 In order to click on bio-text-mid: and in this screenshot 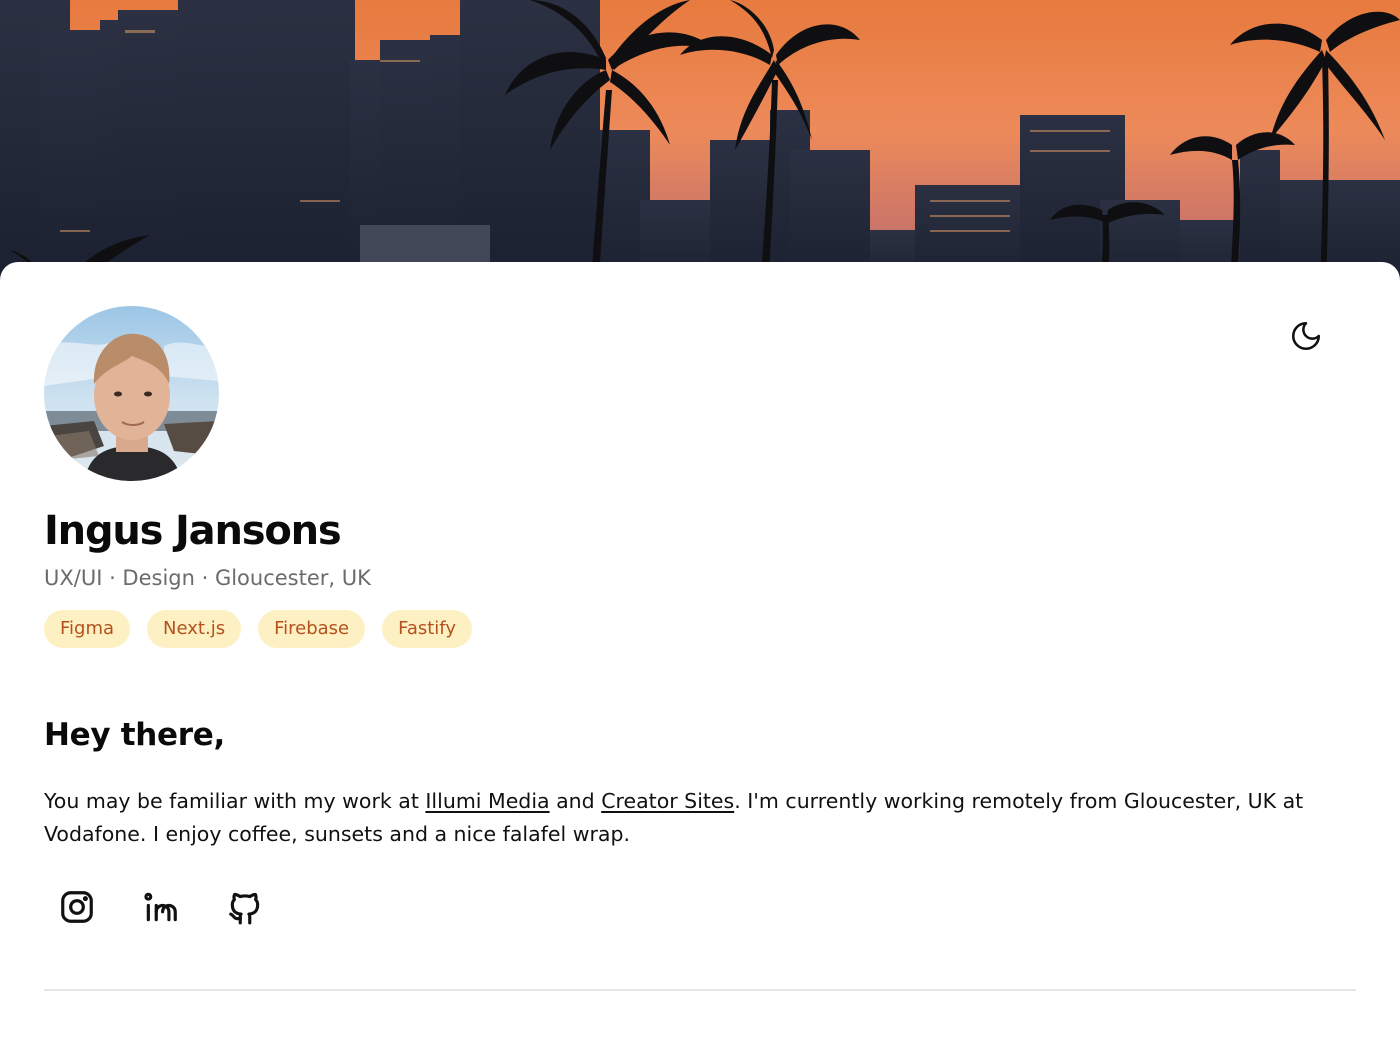, I will do `click(575, 801)`.